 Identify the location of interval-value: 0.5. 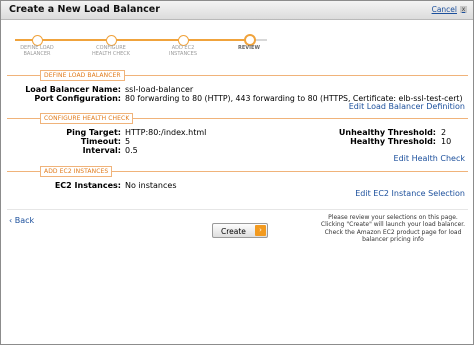
(131, 150).